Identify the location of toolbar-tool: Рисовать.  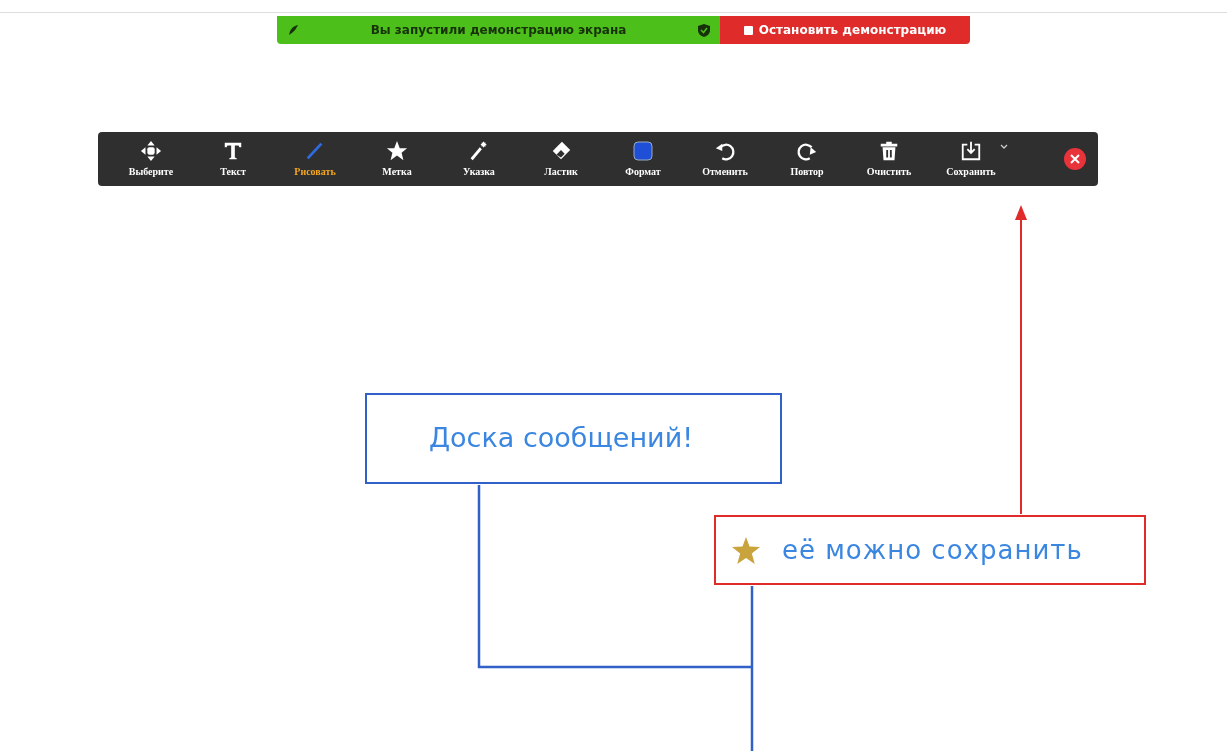
(315, 159).